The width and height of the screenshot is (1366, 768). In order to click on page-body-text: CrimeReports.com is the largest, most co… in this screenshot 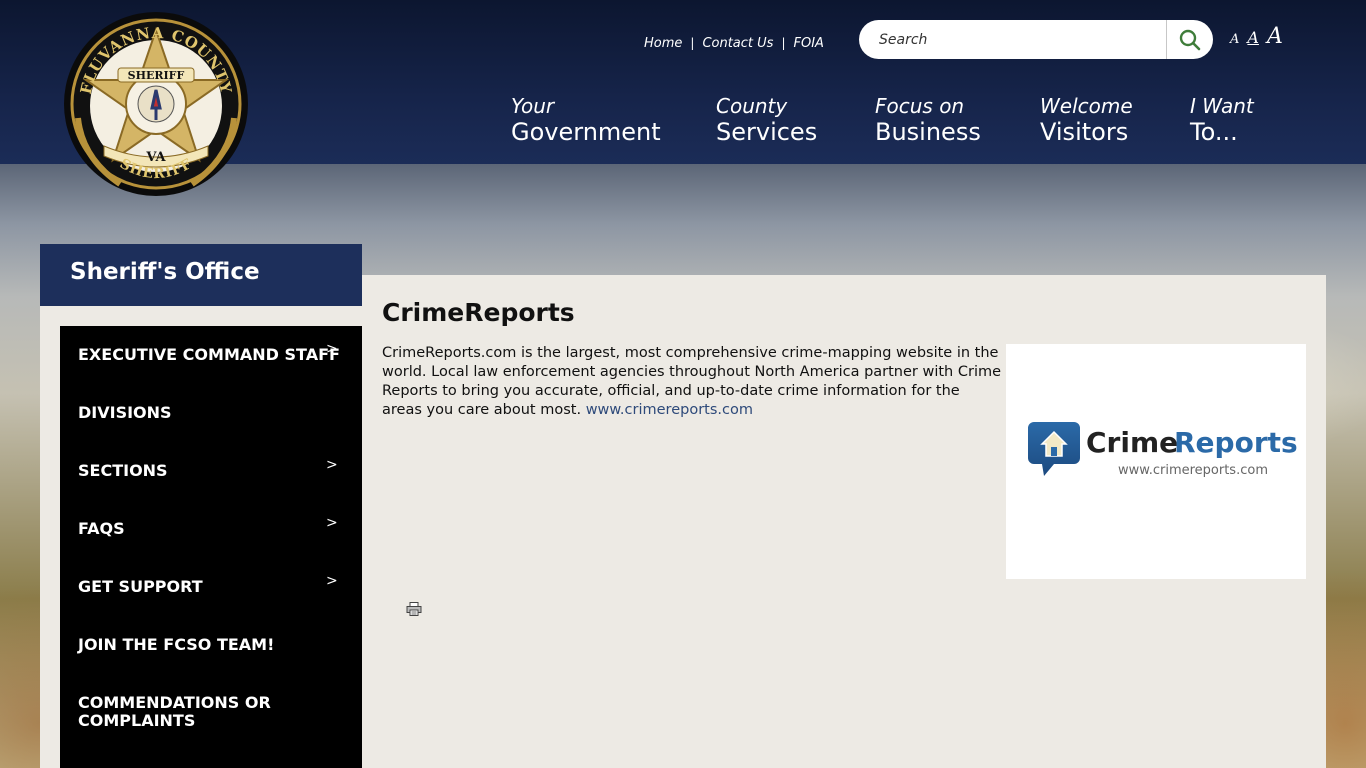, I will do `click(692, 382)`.